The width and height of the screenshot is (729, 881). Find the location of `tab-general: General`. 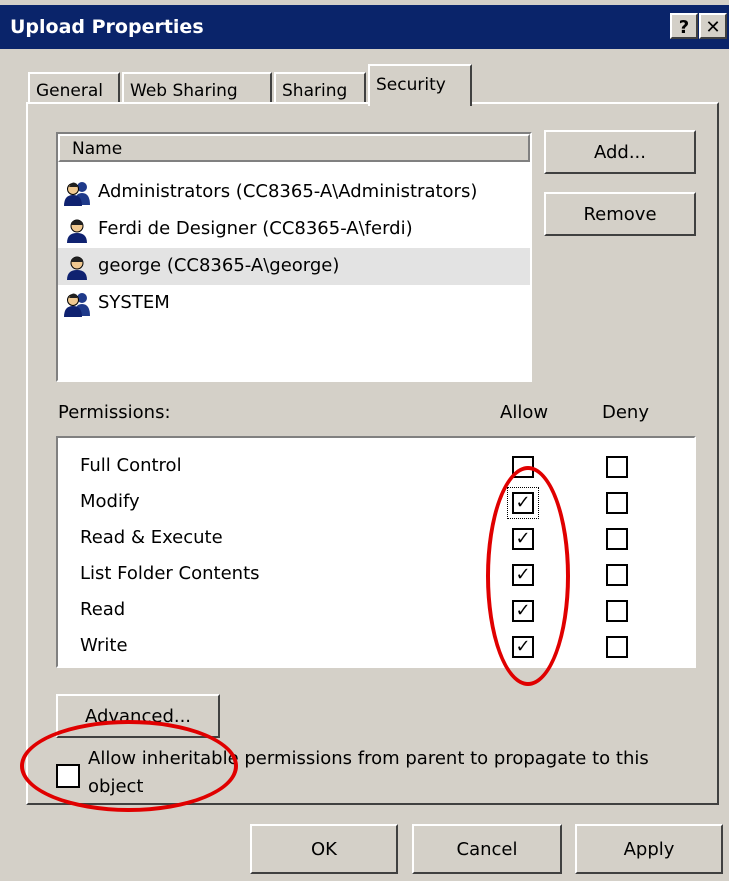

tab-general: General is located at coordinates (74, 88).